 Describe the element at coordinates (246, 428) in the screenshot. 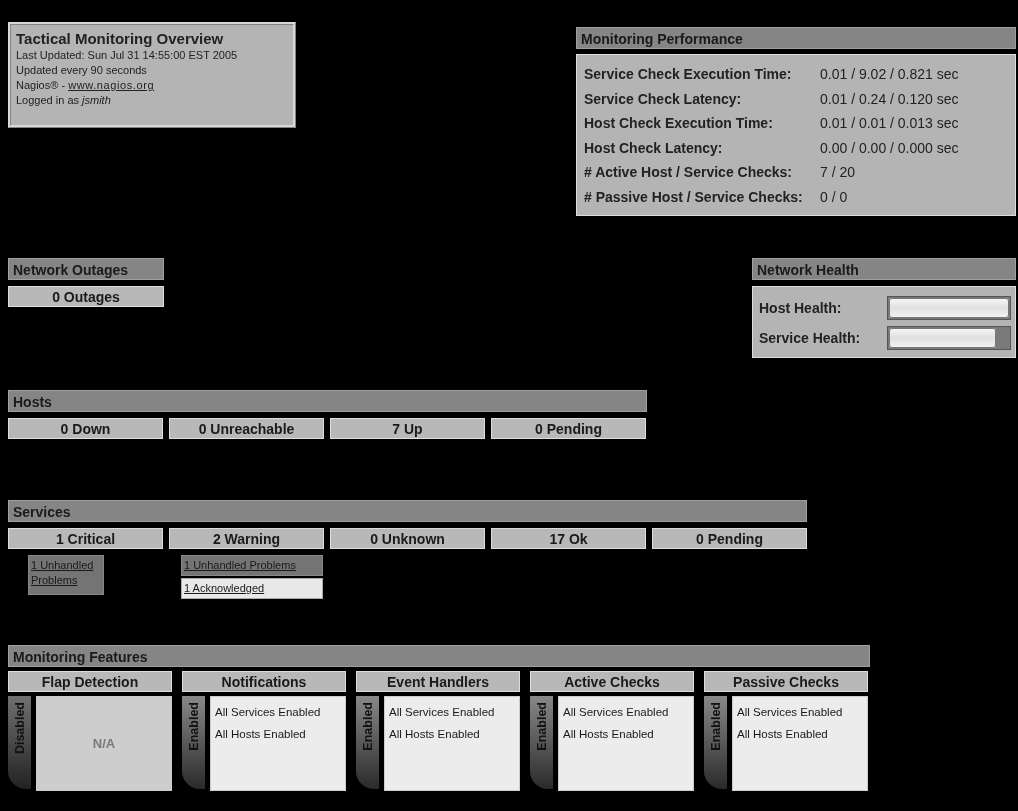

I see `host-status-cell: 0 Unreachable` at that location.